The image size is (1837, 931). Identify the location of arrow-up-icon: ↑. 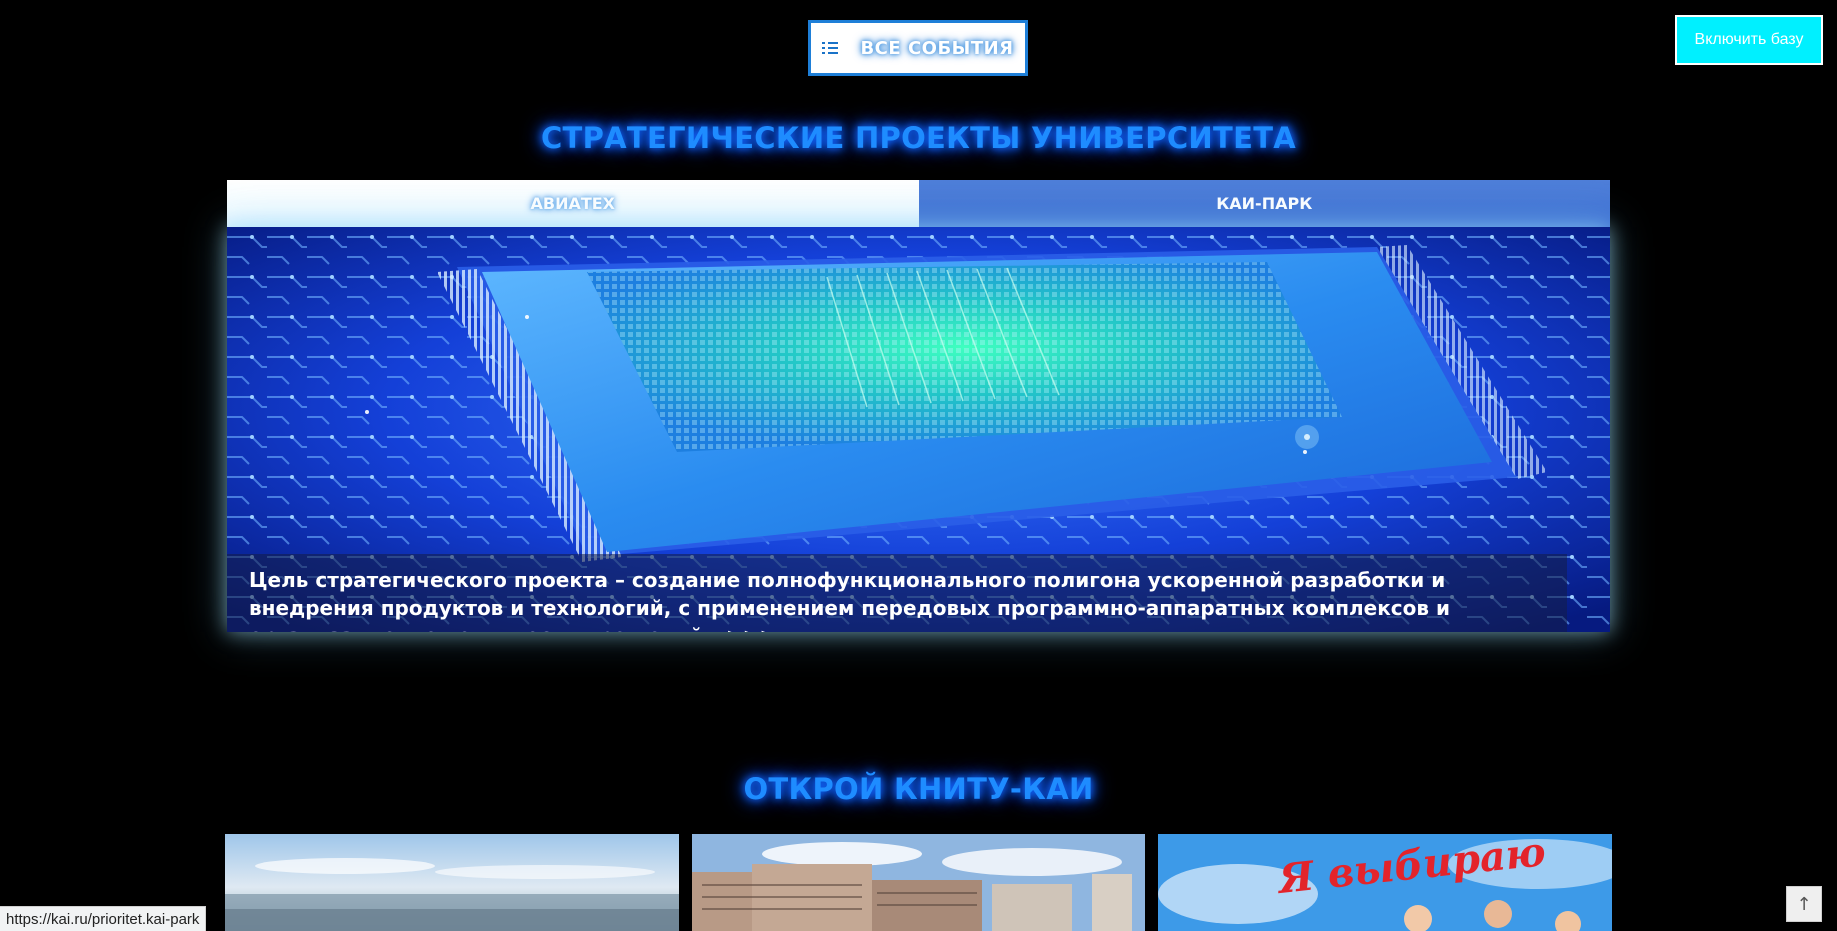
(1804, 904).